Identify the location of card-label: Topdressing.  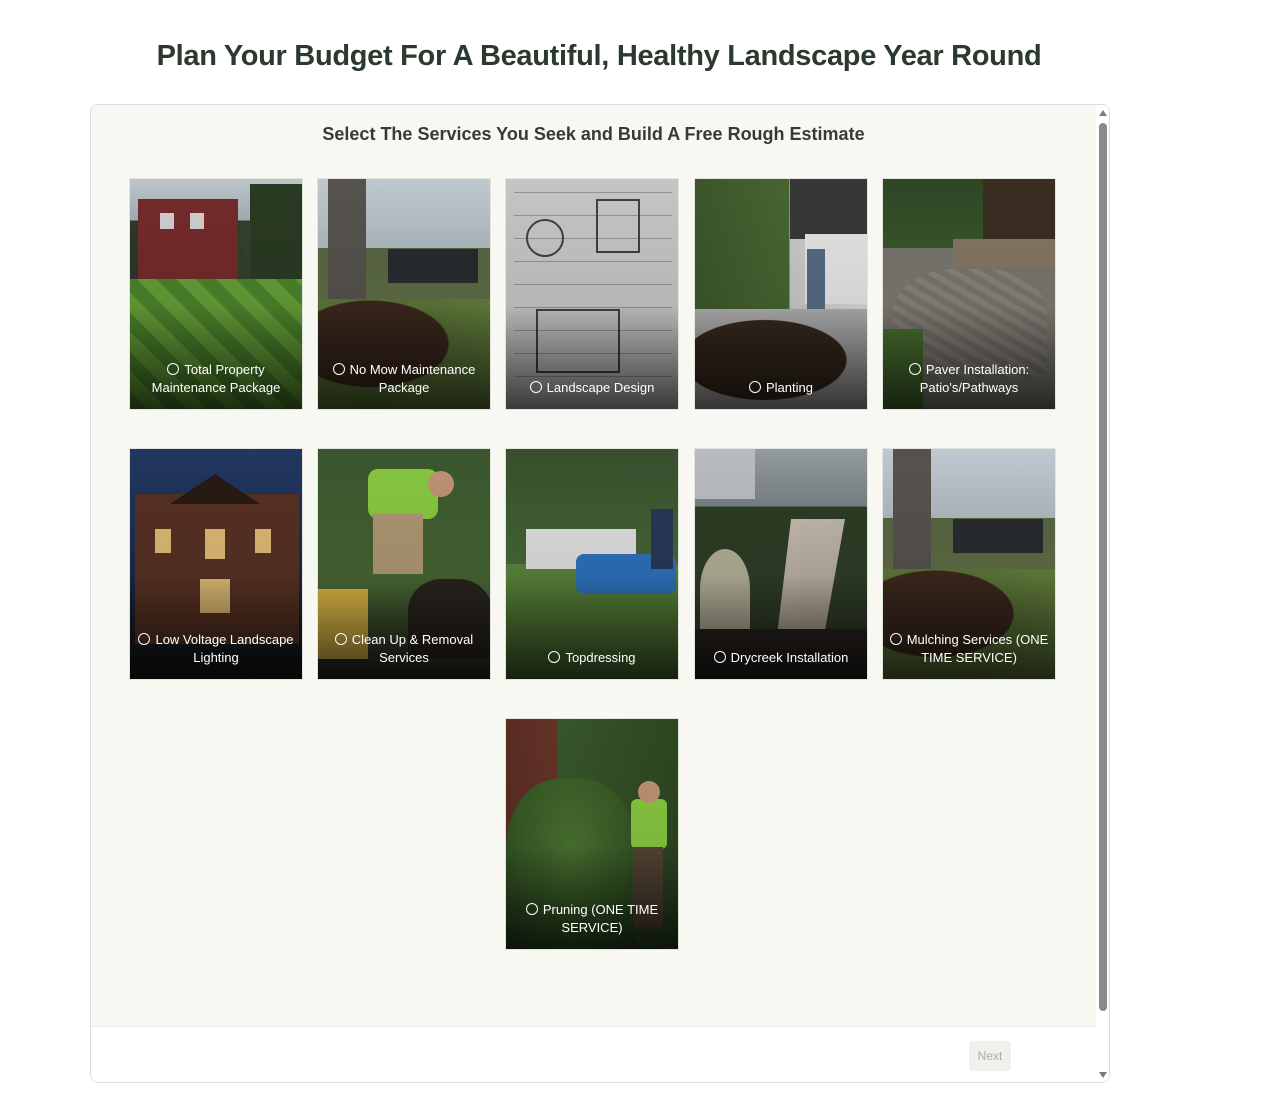
(600, 657).